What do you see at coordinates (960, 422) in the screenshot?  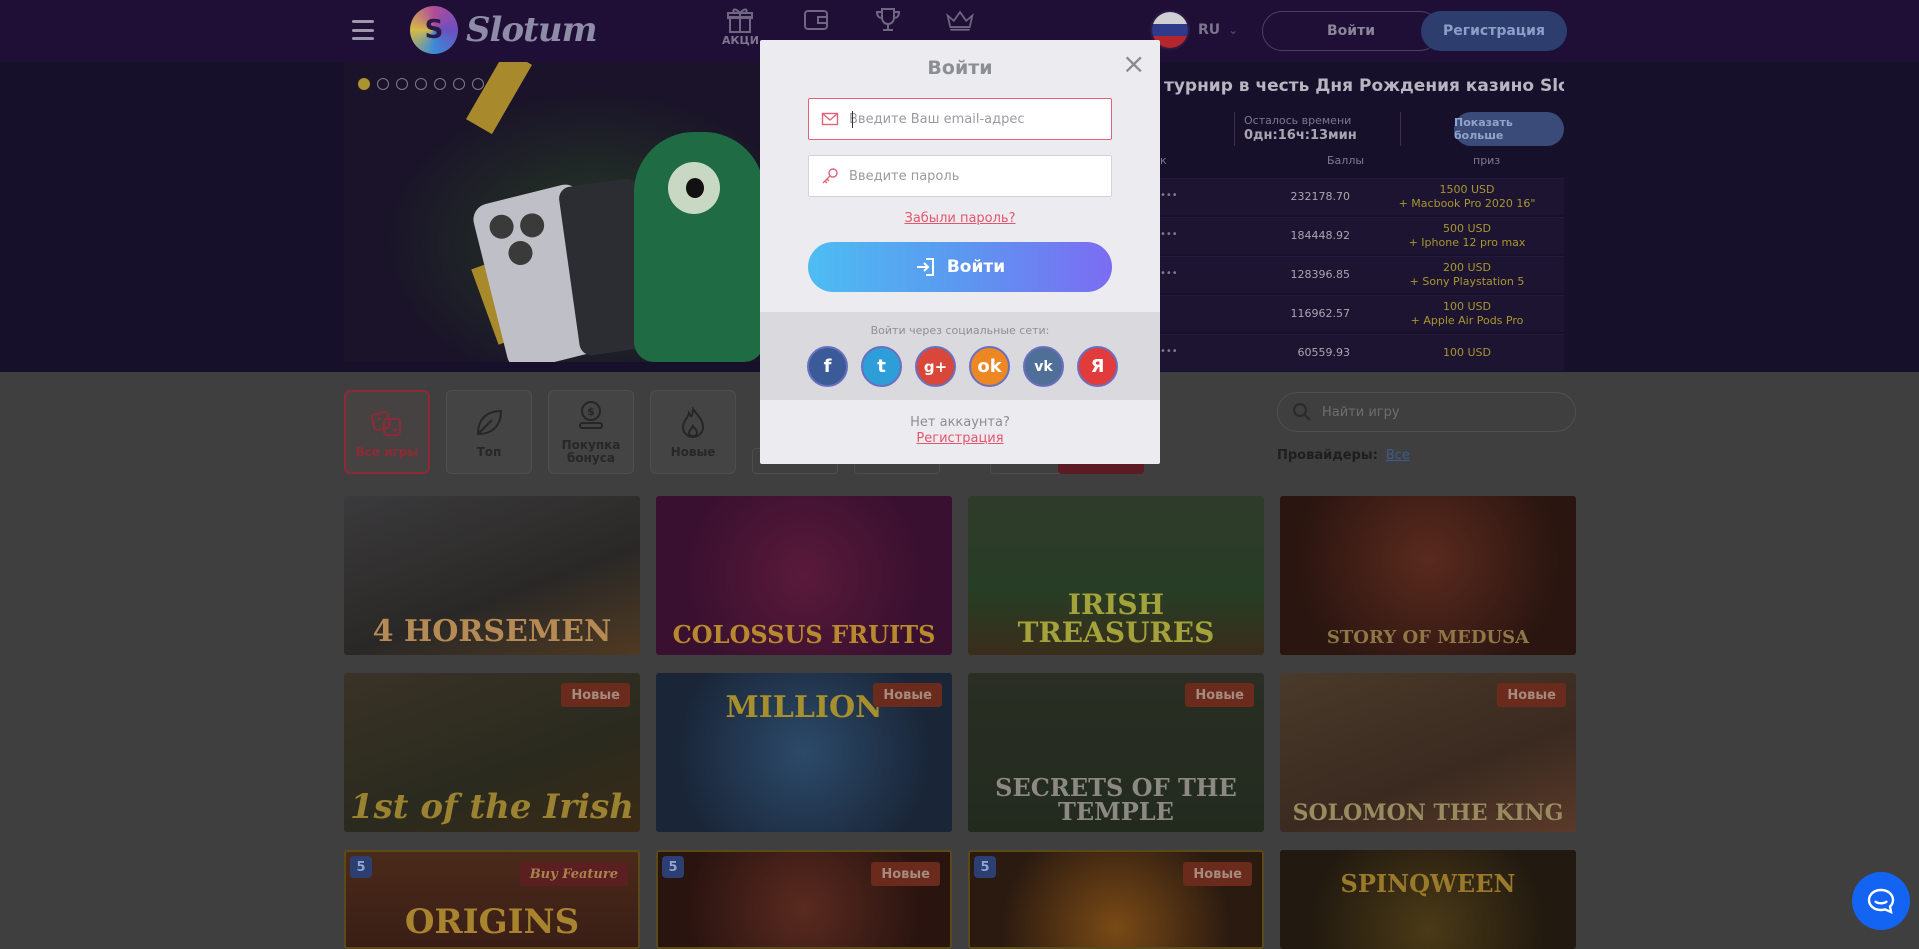 I see `no-account-text: Нет аккаунта?` at bounding box center [960, 422].